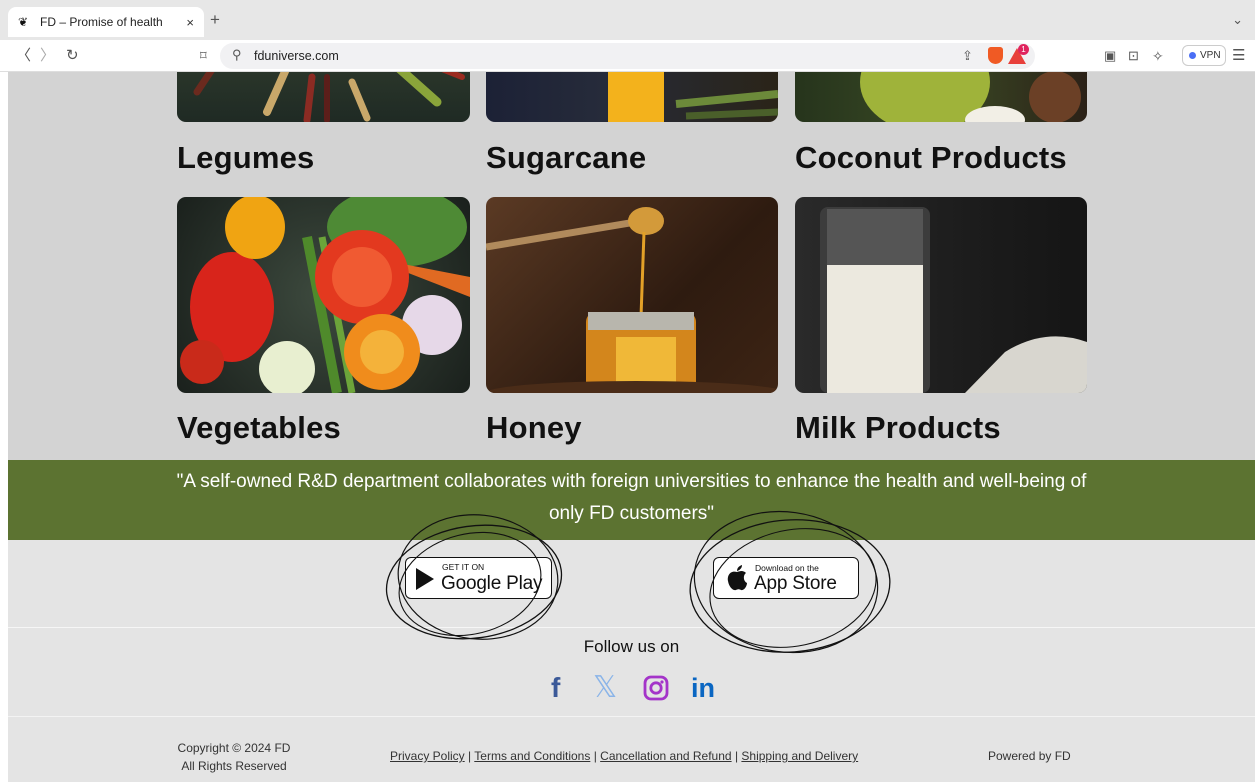  Describe the element at coordinates (190, 22) in the screenshot. I see `tab-close-icon: ×` at that location.